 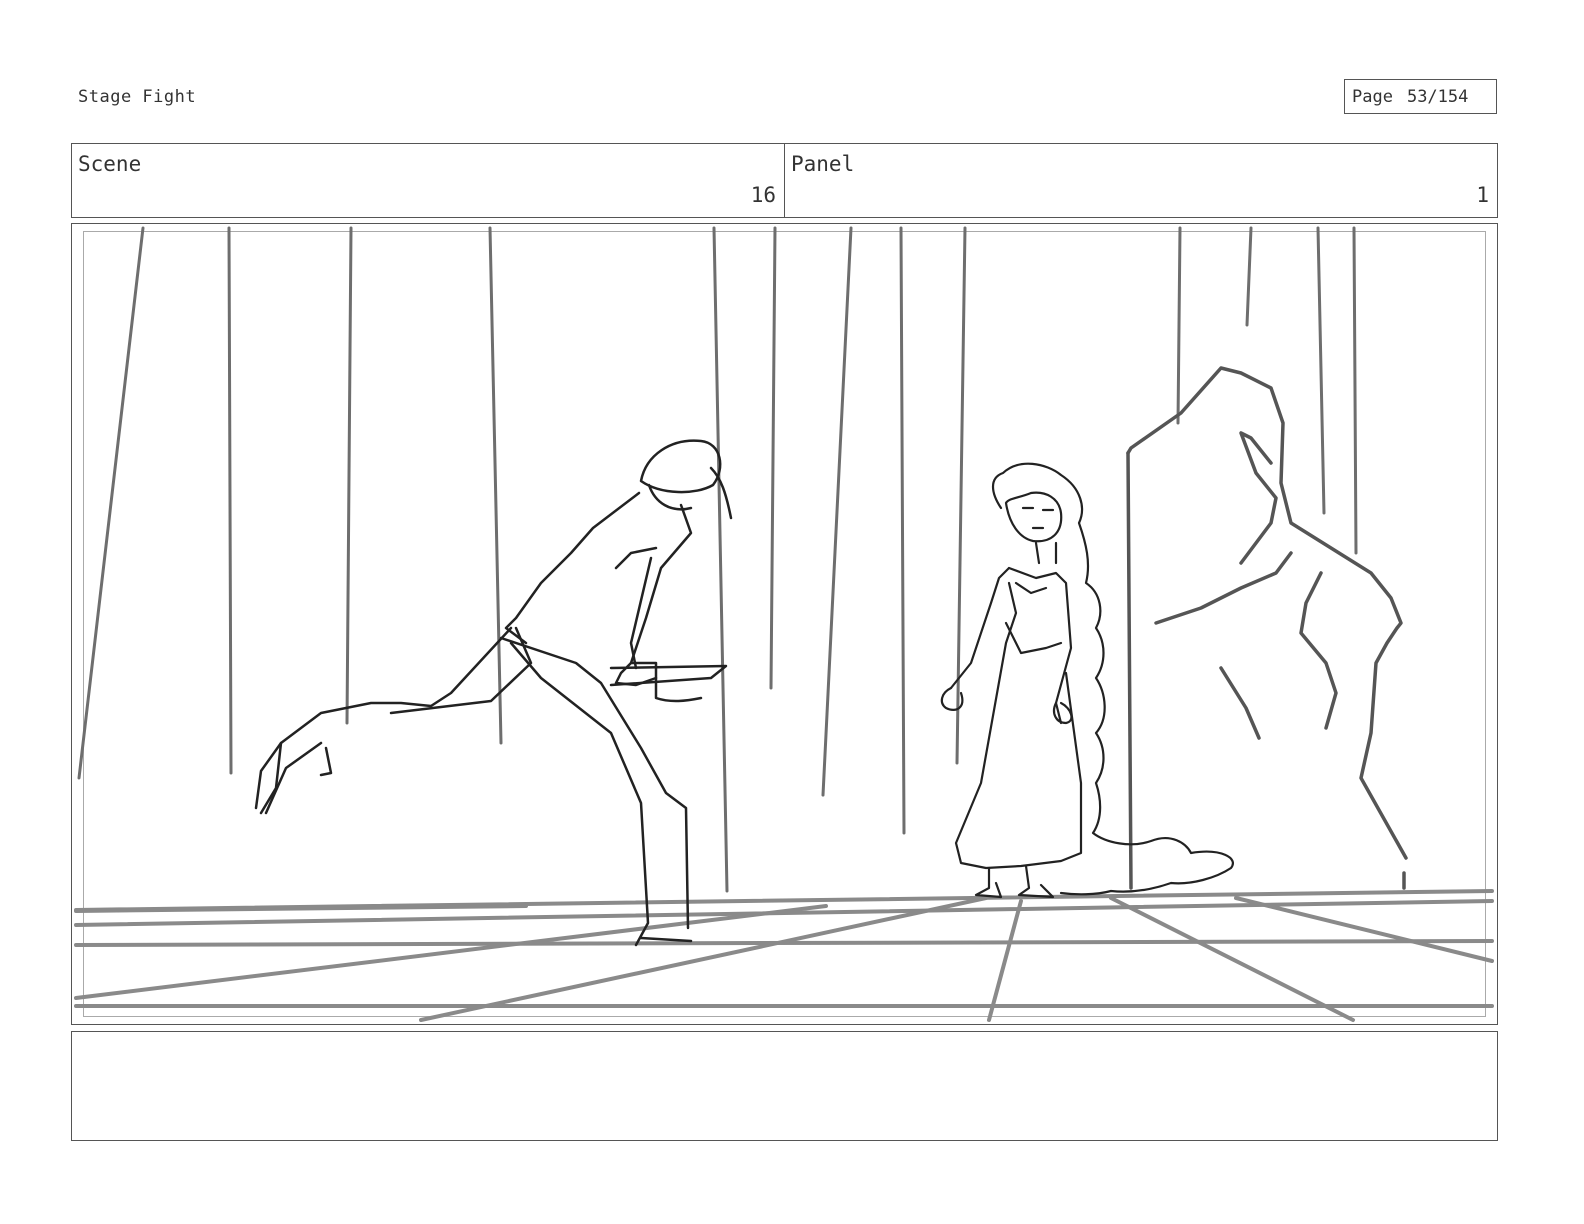 What do you see at coordinates (428, 180) in the screenshot?
I see `scene-cell: Scene 16` at bounding box center [428, 180].